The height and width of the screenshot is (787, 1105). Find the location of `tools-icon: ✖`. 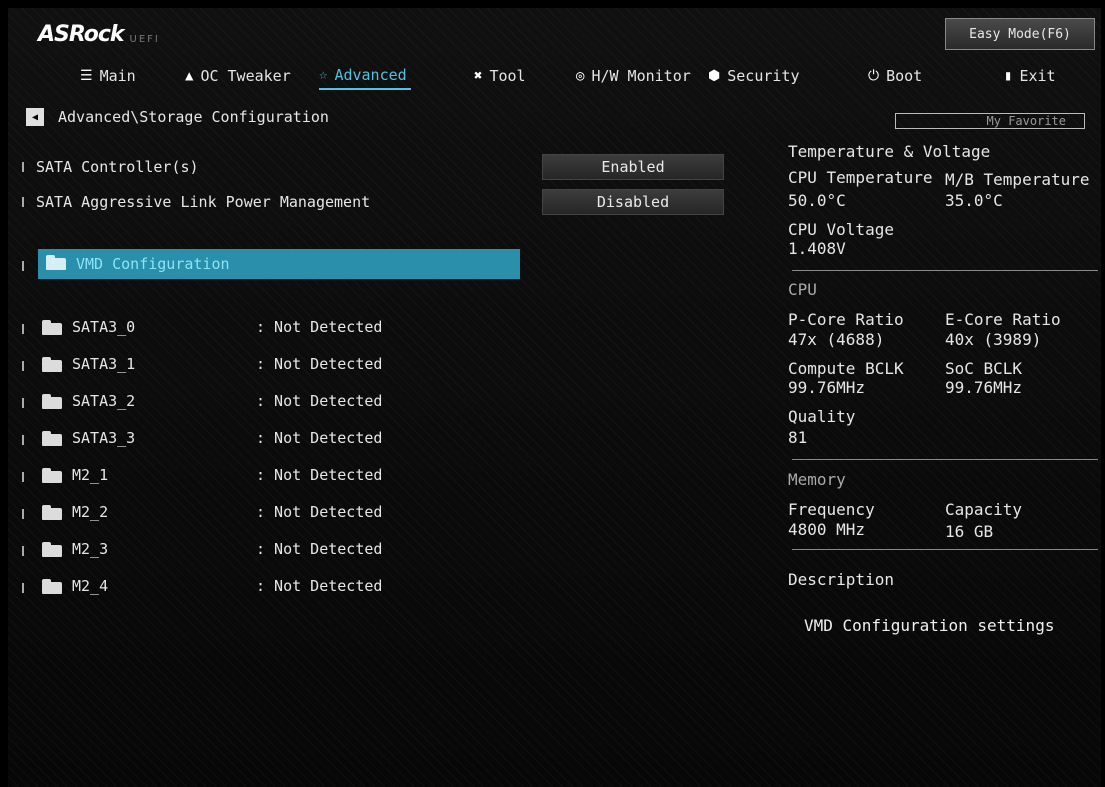

tools-icon: ✖ is located at coordinates (478, 76).